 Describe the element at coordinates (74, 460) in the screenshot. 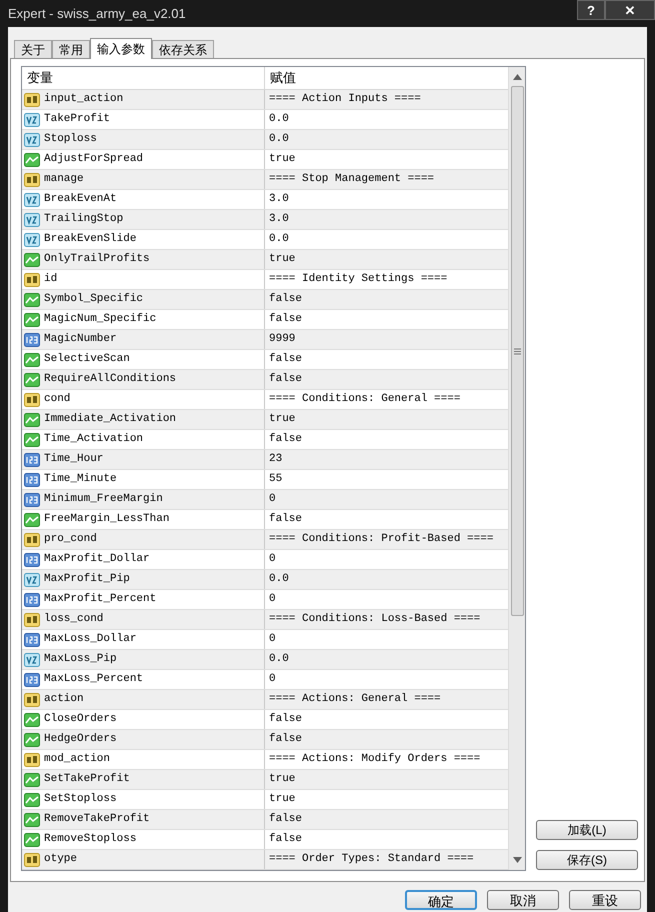

I see `parameter-name: Time_Hour` at that location.